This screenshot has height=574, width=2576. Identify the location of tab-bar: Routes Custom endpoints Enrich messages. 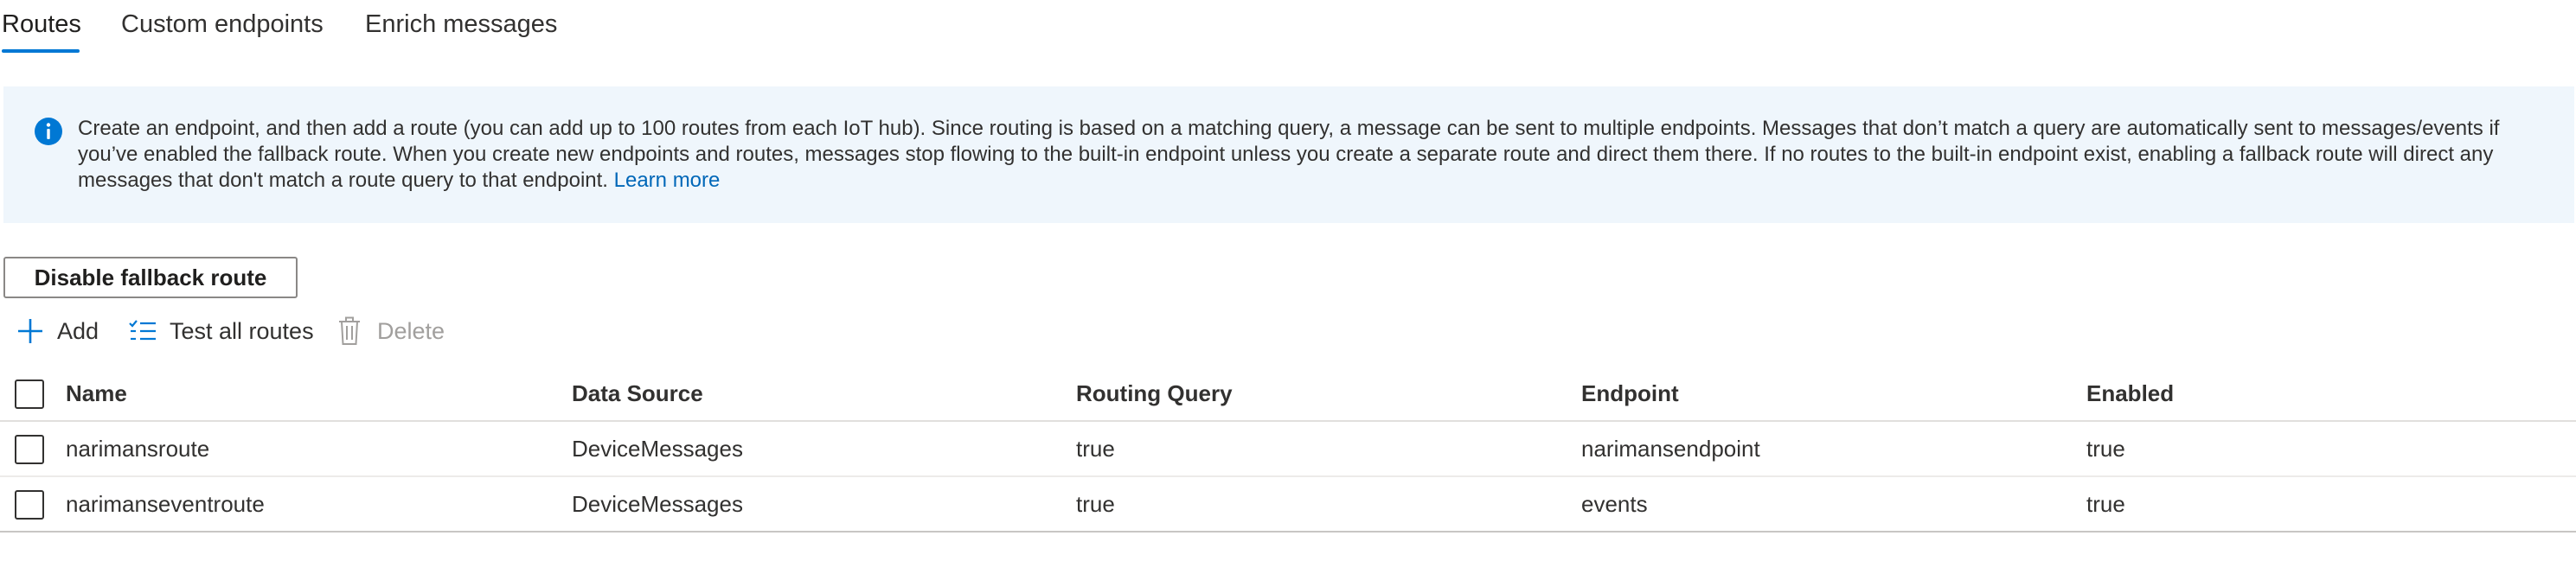
(1288, 27).